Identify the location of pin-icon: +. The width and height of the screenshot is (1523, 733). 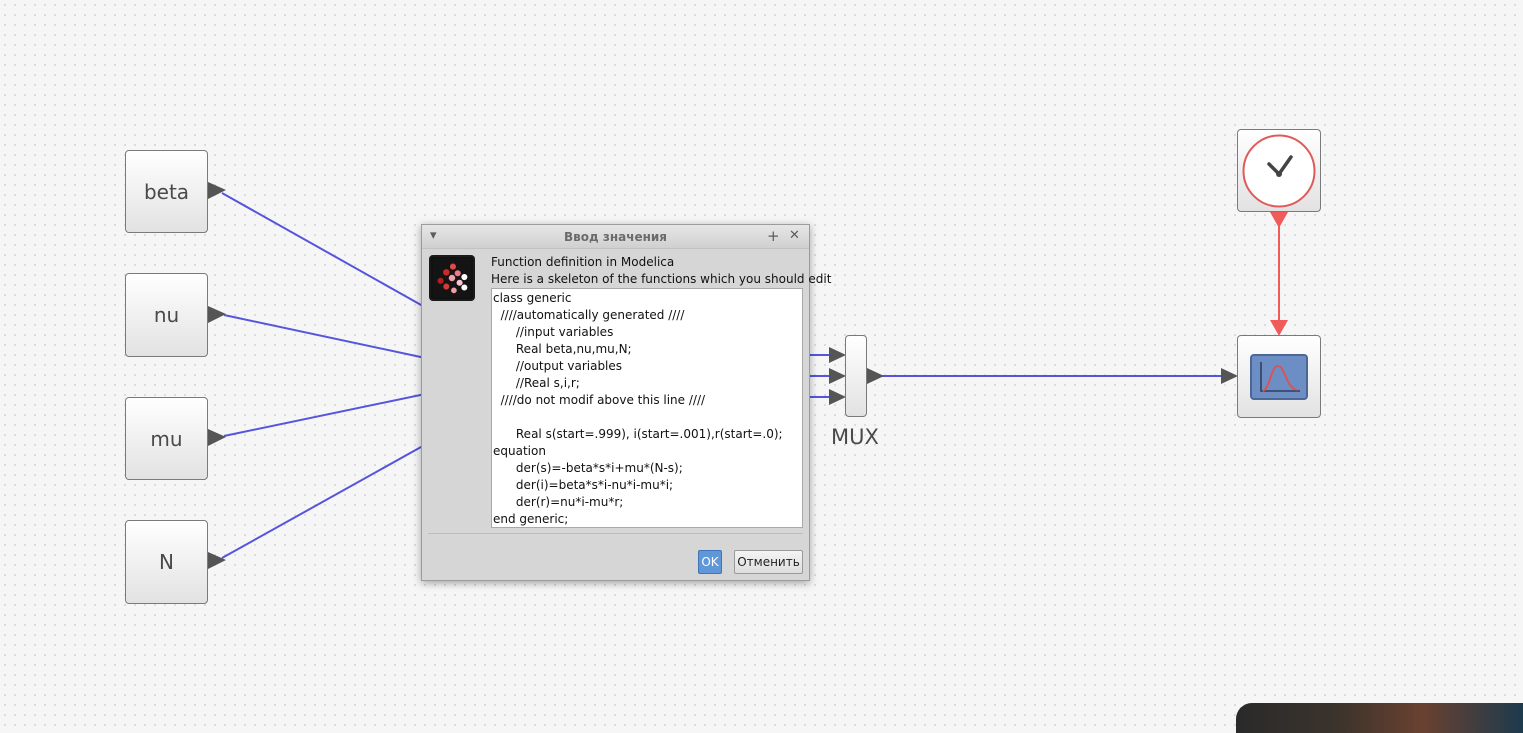
(773, 236).